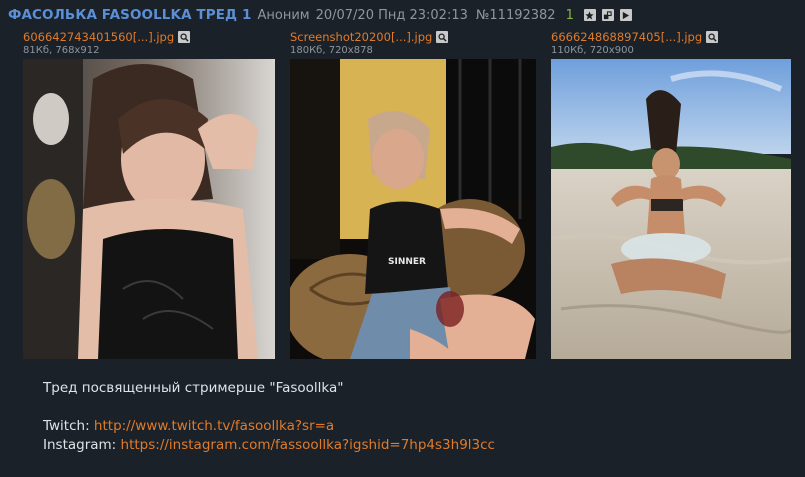 This screenshot has height=477, width=805. I want to click on thread-title: ФАСОЛЬКА FASOOLLKA ТРЕД 1, so click(130, 15).